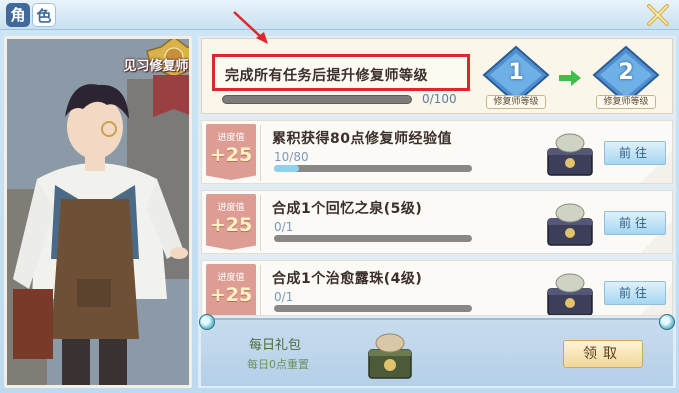 The image size is (679, 393). Describe the element at coordinates (250, 27) in the screenshot. I see `annotation-arrow-icon` at that location.